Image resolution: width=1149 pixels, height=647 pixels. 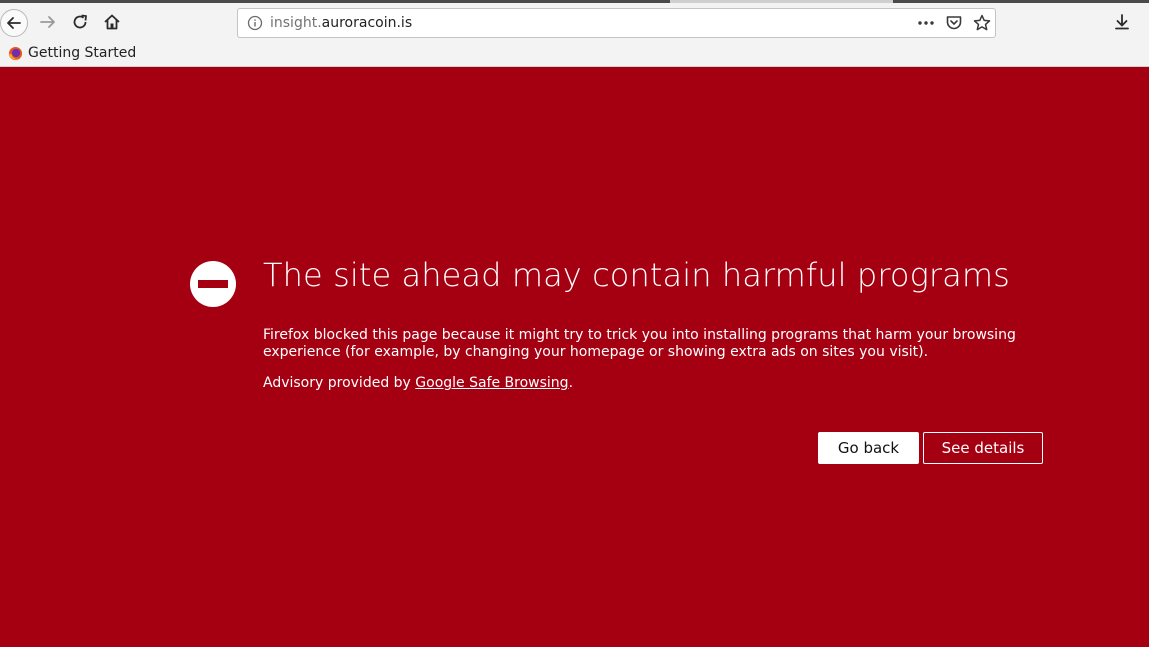 I want to click on reload-button, so click(x=80, y=22).